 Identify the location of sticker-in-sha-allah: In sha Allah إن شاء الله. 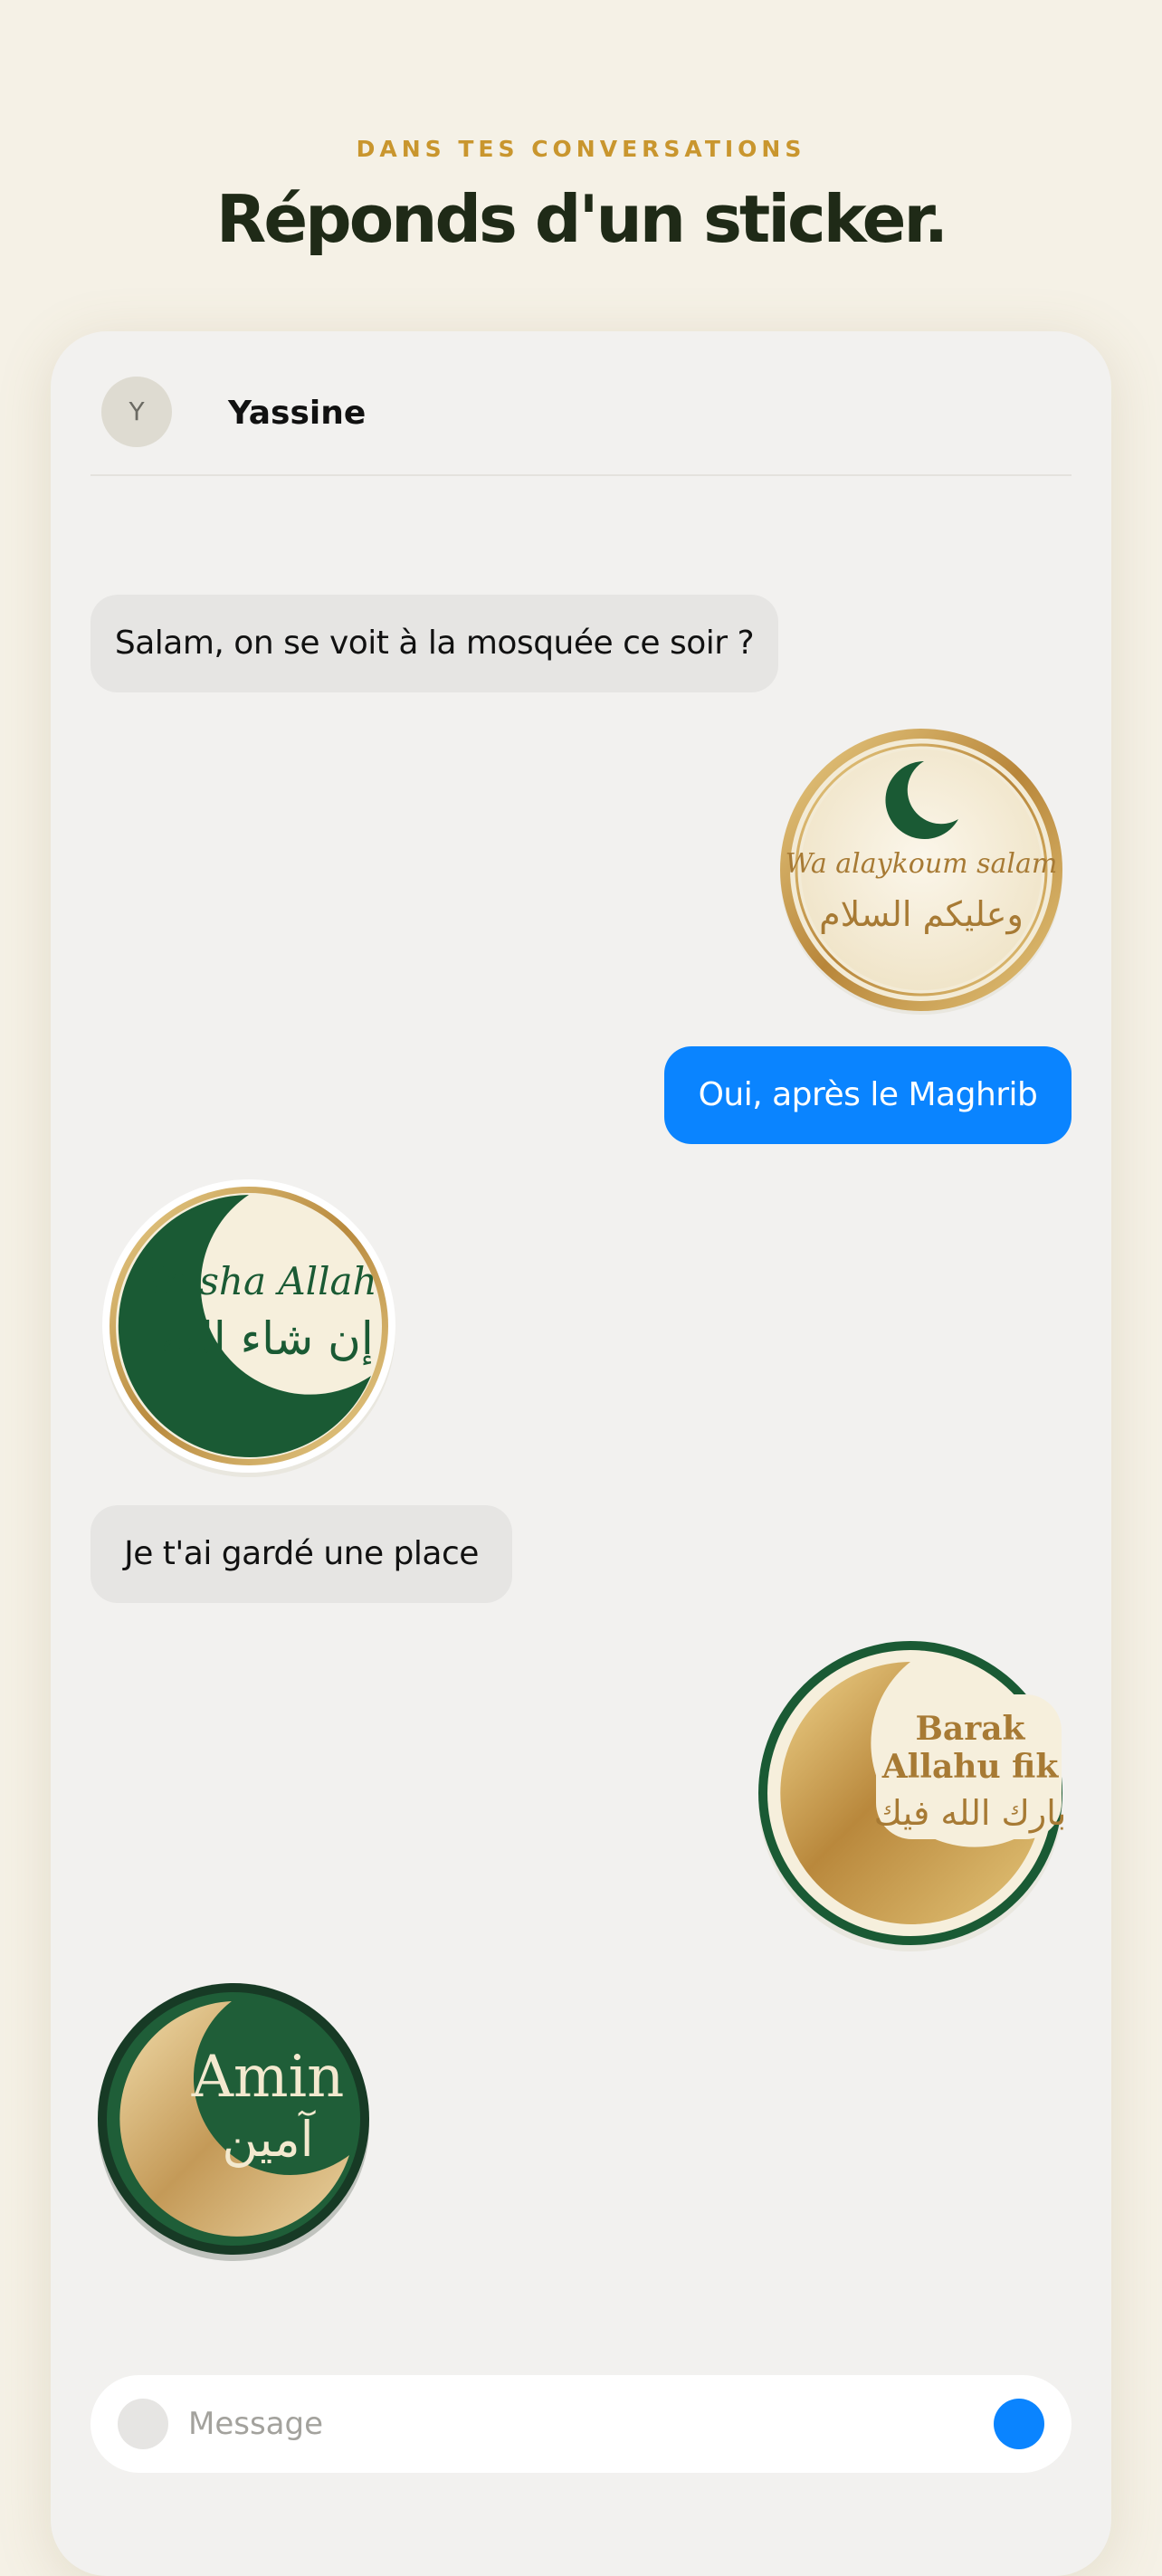
(249, 1327).